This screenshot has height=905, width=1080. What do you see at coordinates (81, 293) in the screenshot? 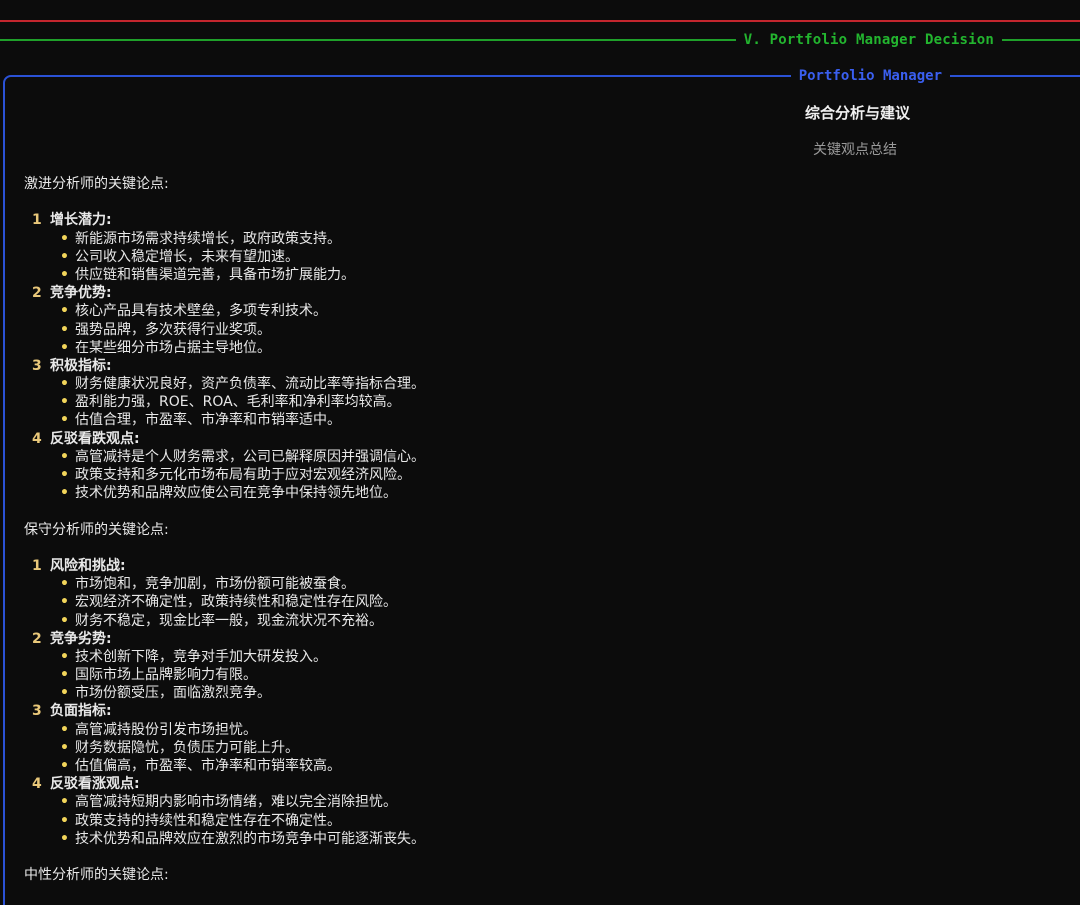
I see `item-label: 竞争优势:` at bounding box center [81, 293].